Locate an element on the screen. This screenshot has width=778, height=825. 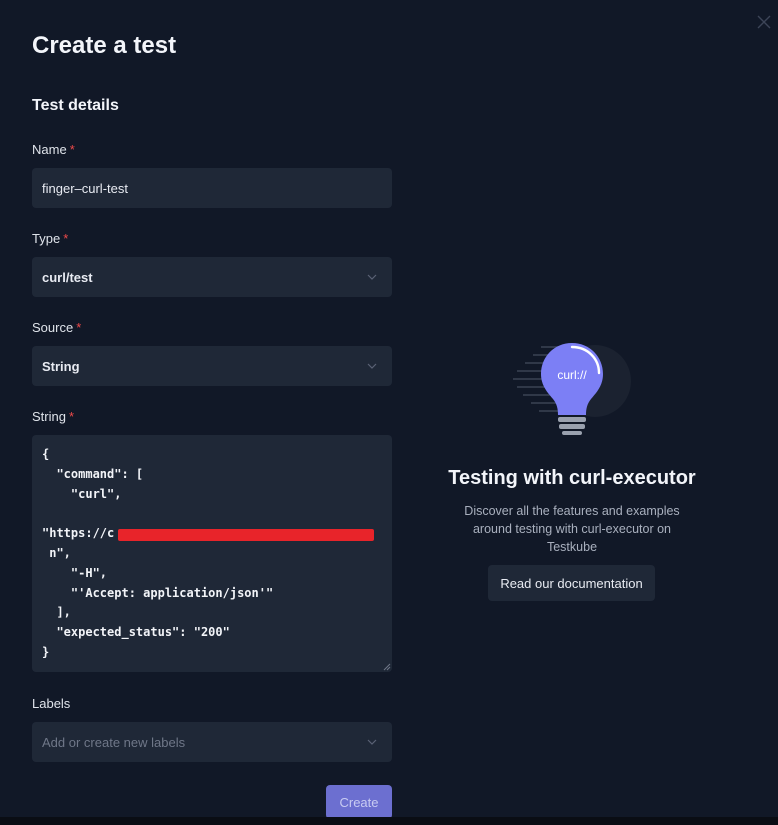
string-label-text: String is located at coordinates (49, 416).